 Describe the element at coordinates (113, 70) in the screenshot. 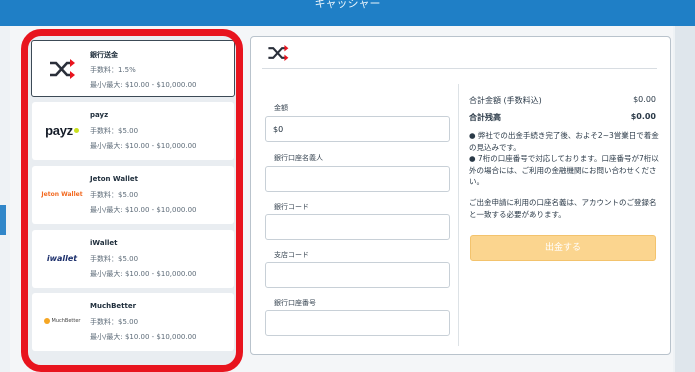

I see `method-fee: 手数料：1.5%` at that location.